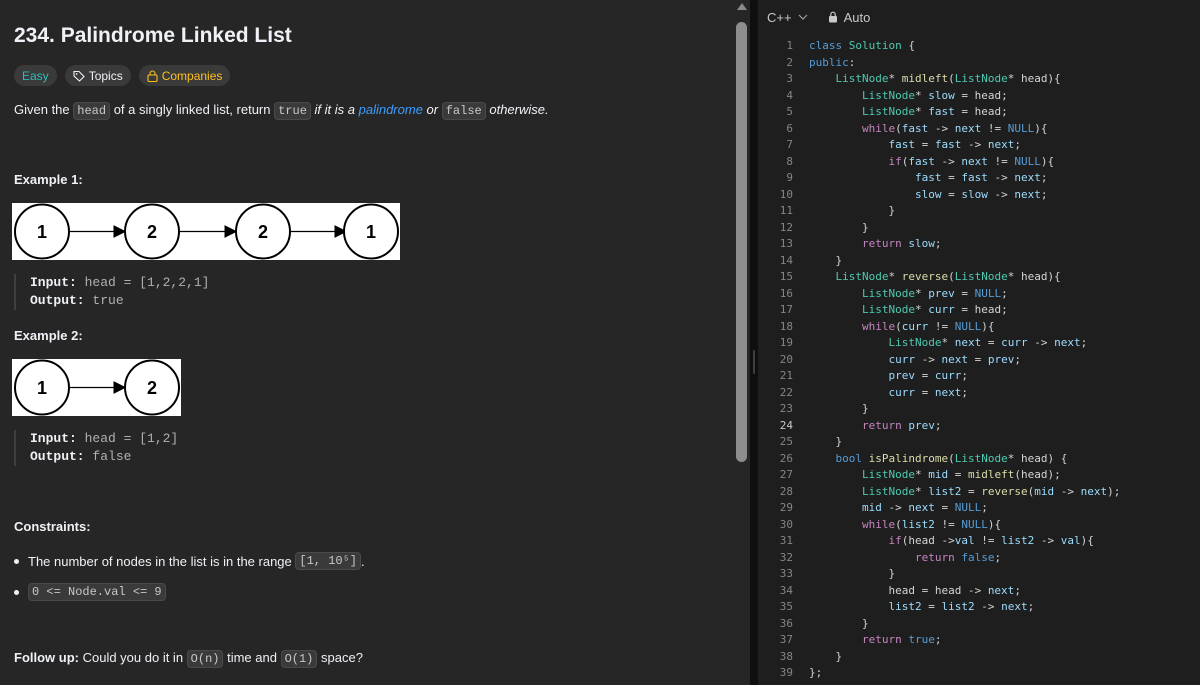 The width and height of the screenshot is (1200, 685). I want to click on code-text: ListNode* fast = head;, so click(934, 111).